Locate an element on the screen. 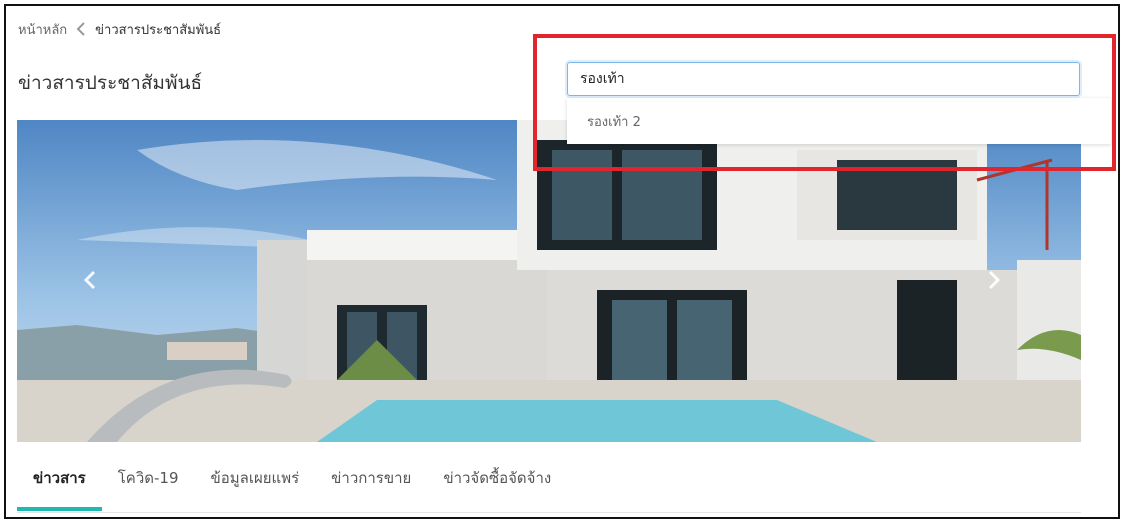 The height and width of the screenshot is (528, 1128). search-suggestions: รองเท้า 2 is located at coordinates (839, 121).